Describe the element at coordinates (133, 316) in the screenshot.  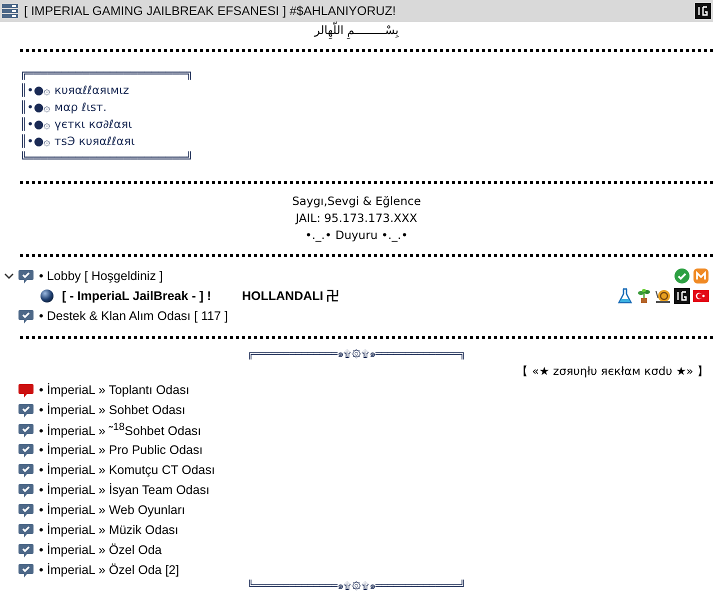
I see `channel-name: • Destek & Klan Alım Odası [ 117 ]` at that location.